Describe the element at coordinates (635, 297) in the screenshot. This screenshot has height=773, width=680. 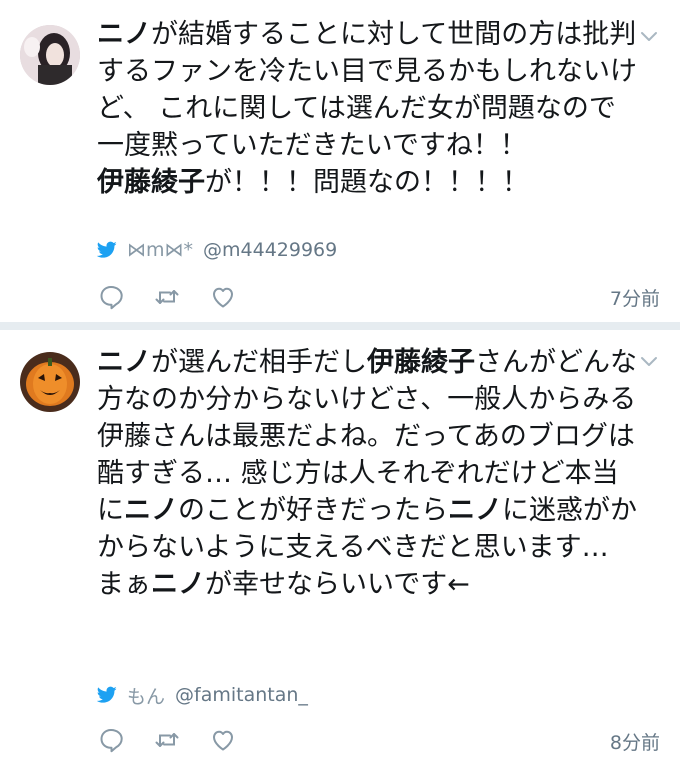
I see `tweet-timestamp: 7分前` at that location.